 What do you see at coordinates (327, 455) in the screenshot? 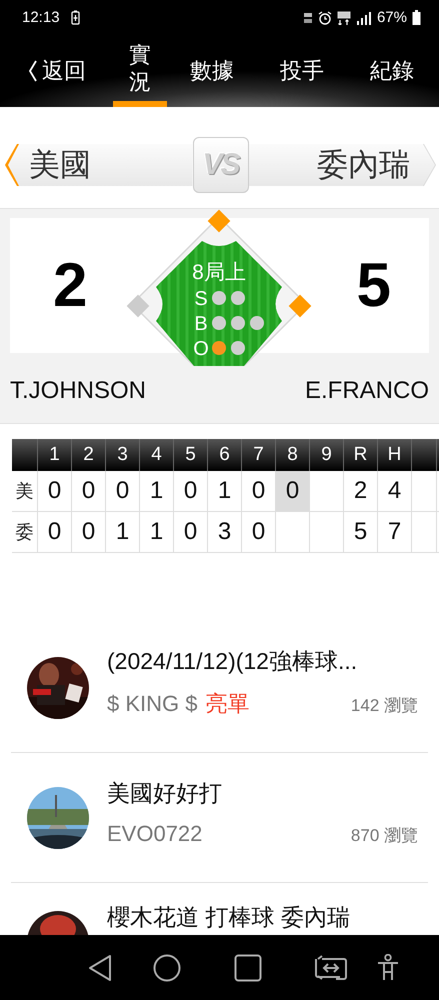
I see `column-header: 9` at bounding box center [327, 455].